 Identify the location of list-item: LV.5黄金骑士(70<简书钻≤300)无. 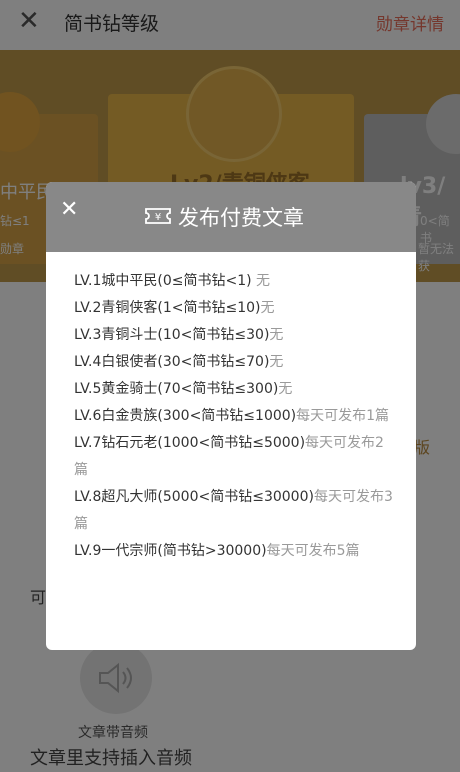
(234, 389).